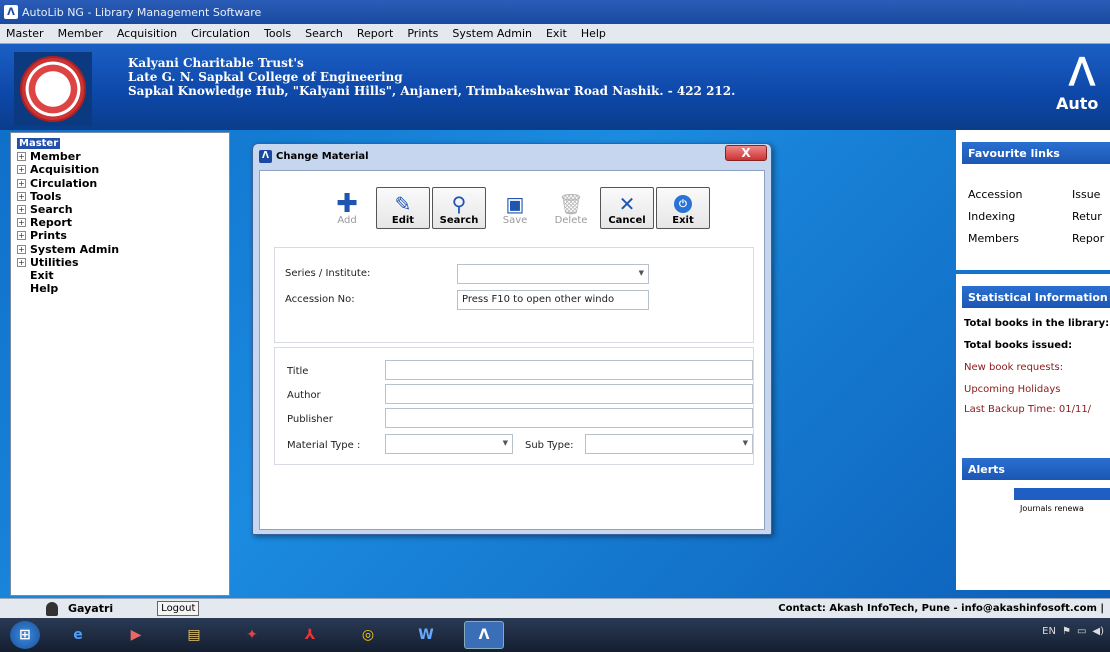 Image resolution: width=1110 pixels, height=652 pixels. I want to click on tree-item-member: + Member, so click(123, 156).